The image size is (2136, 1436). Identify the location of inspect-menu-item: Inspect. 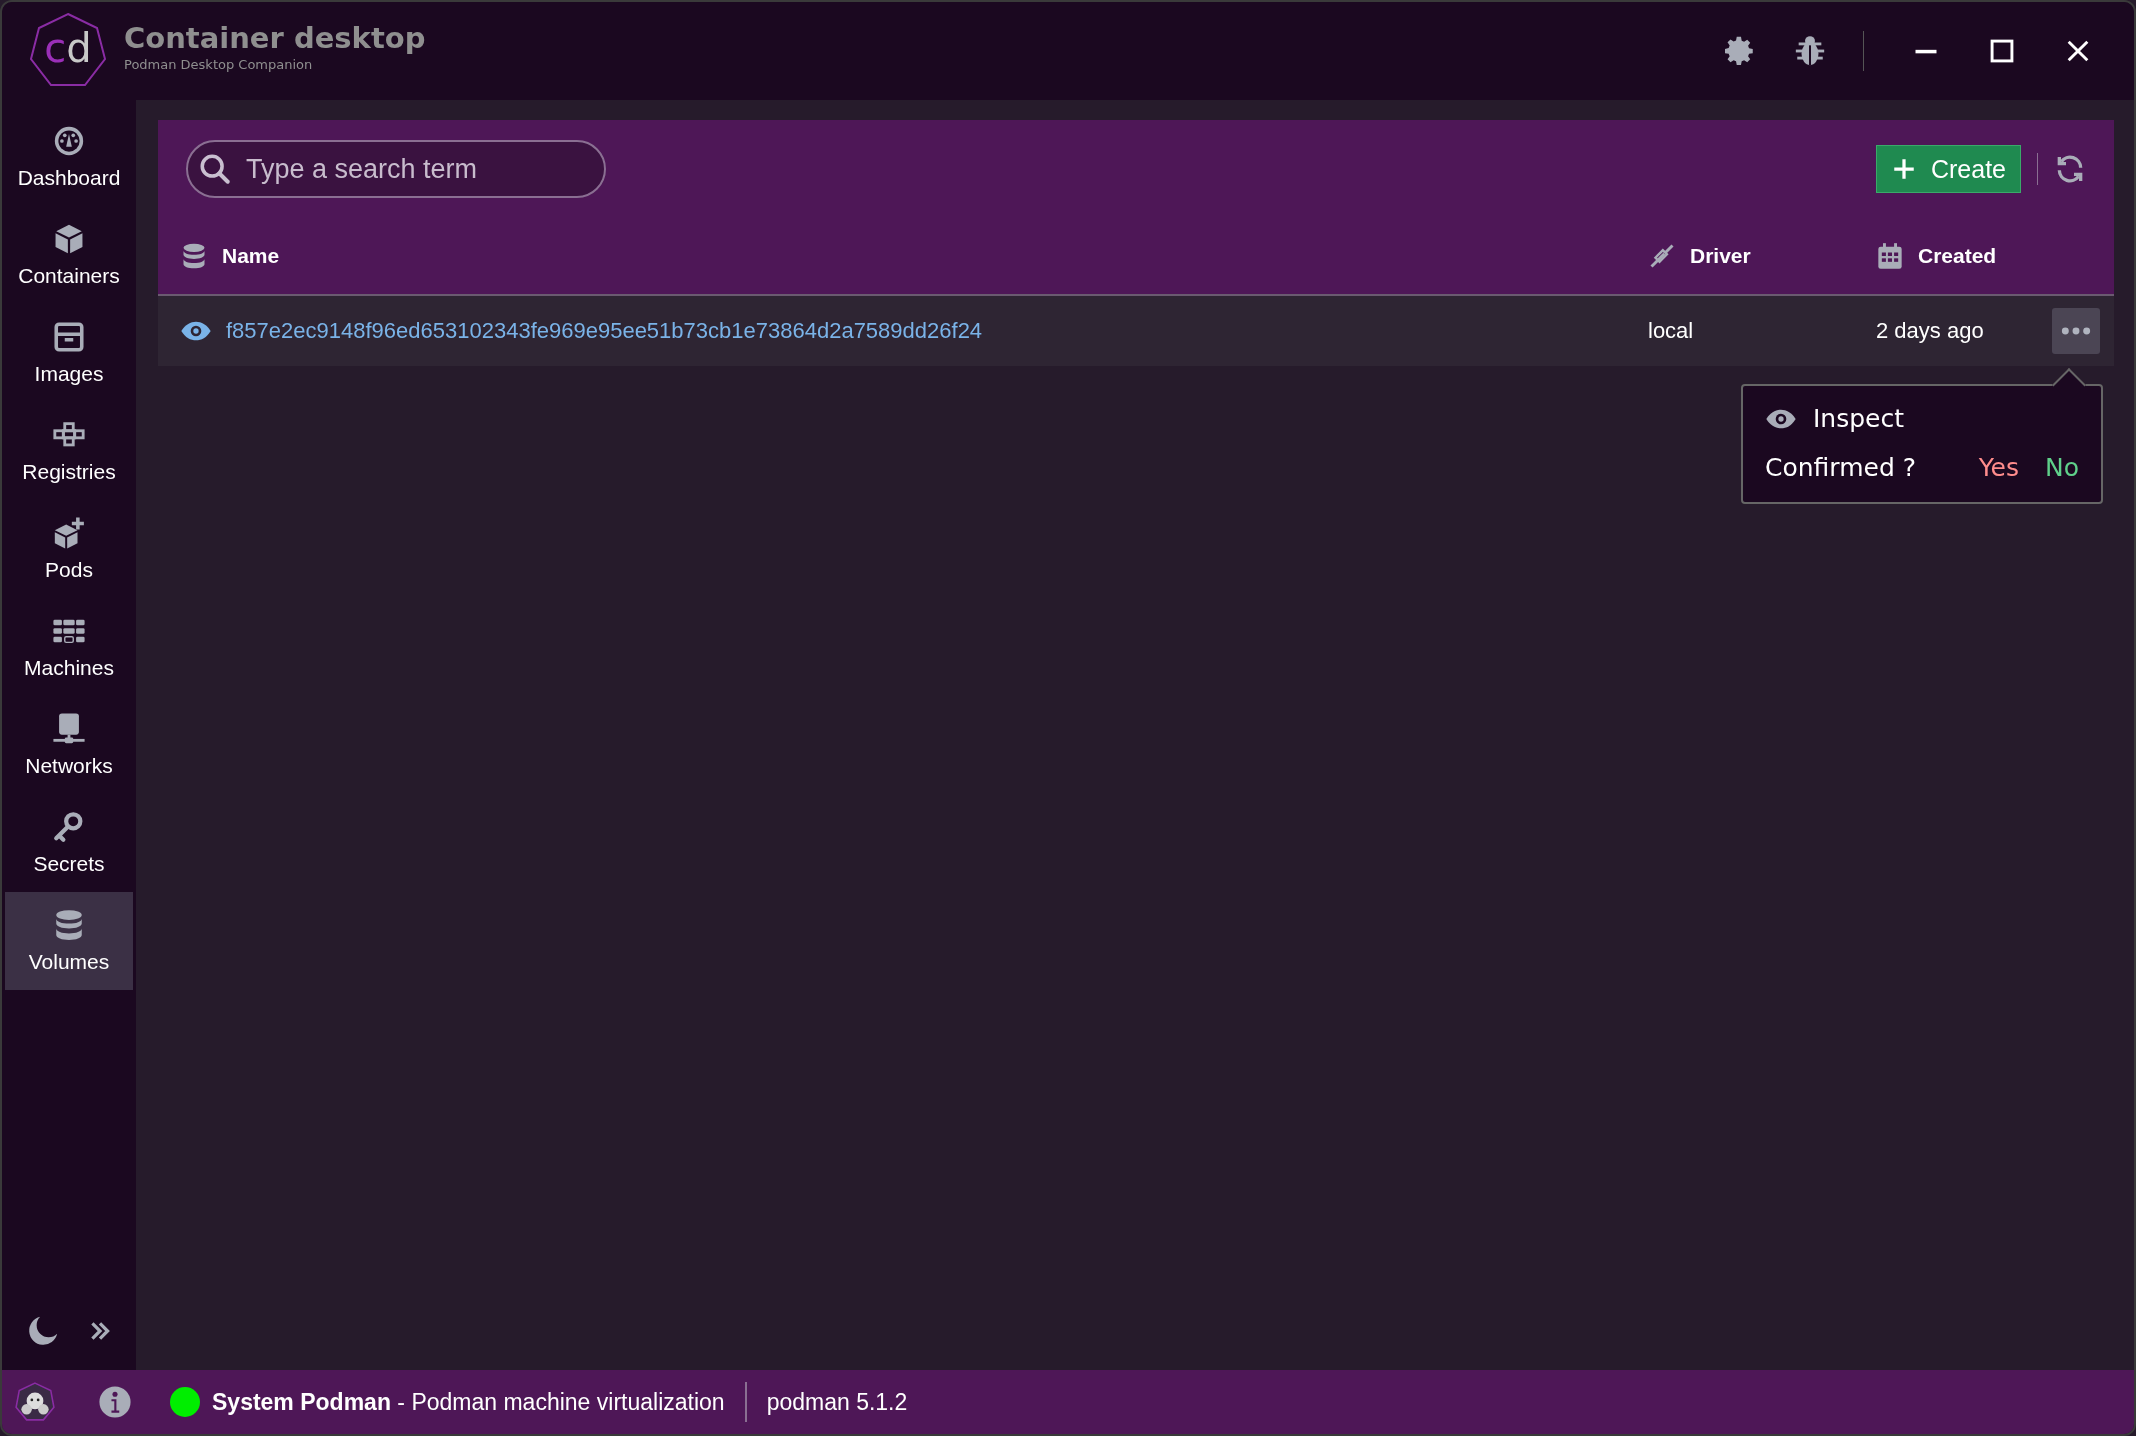
(1859, 418).